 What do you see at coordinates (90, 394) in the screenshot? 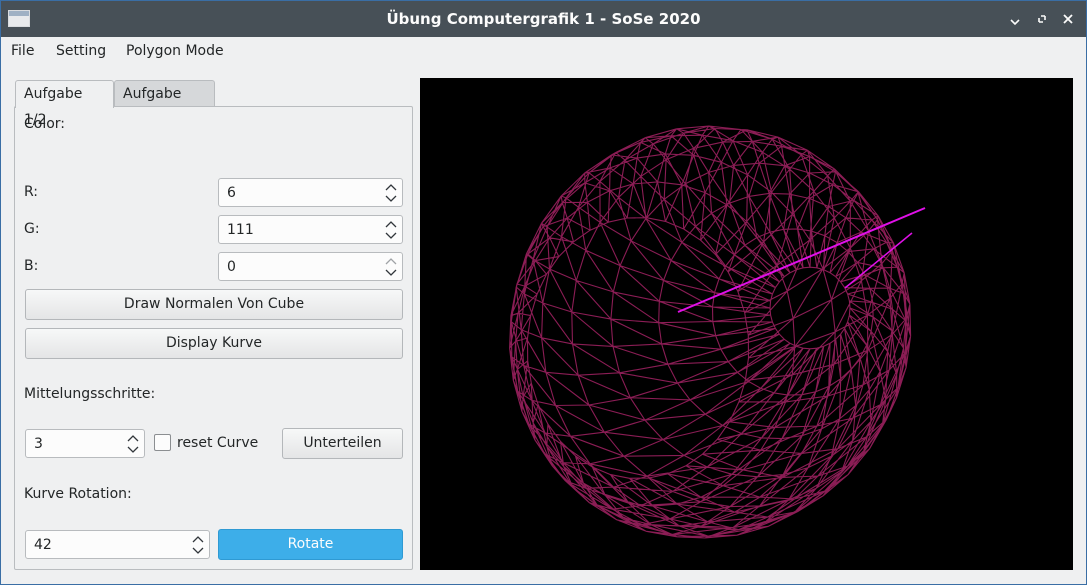
I see `smoothing-label: Mittelungsschritte:` at bounding box center [90, 394].